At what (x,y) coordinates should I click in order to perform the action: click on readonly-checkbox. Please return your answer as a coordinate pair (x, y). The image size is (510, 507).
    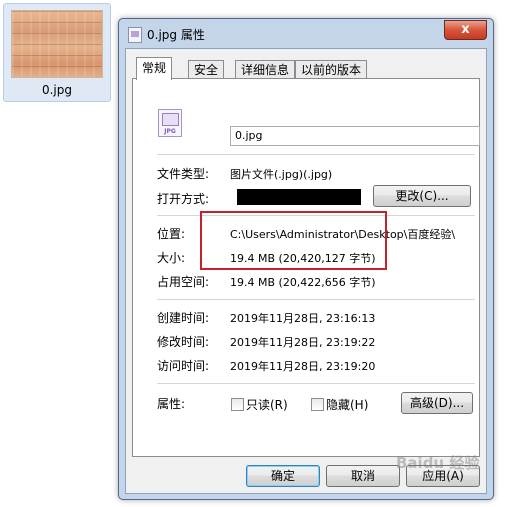
    Looking at the image, I should click on (237, 404).